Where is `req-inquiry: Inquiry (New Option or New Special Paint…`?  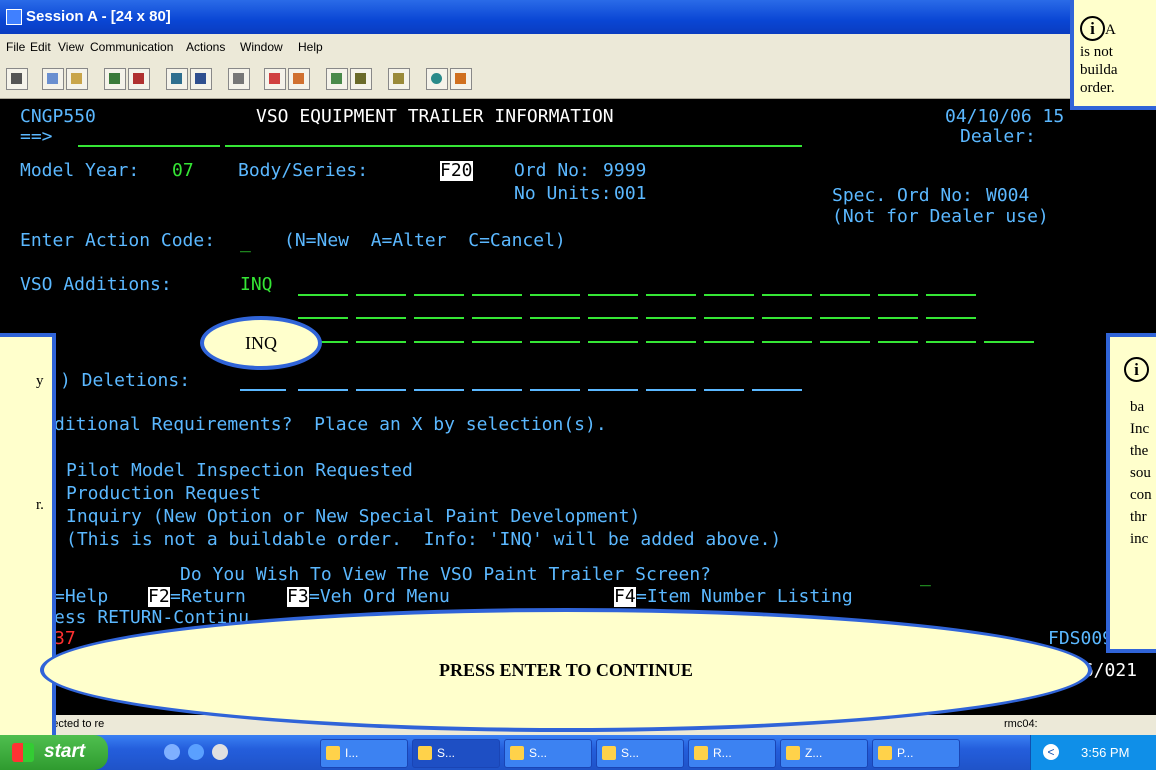 req-inquiry: Inquiry (New Option or New Special Paint… is located at coordinates (353, 517).